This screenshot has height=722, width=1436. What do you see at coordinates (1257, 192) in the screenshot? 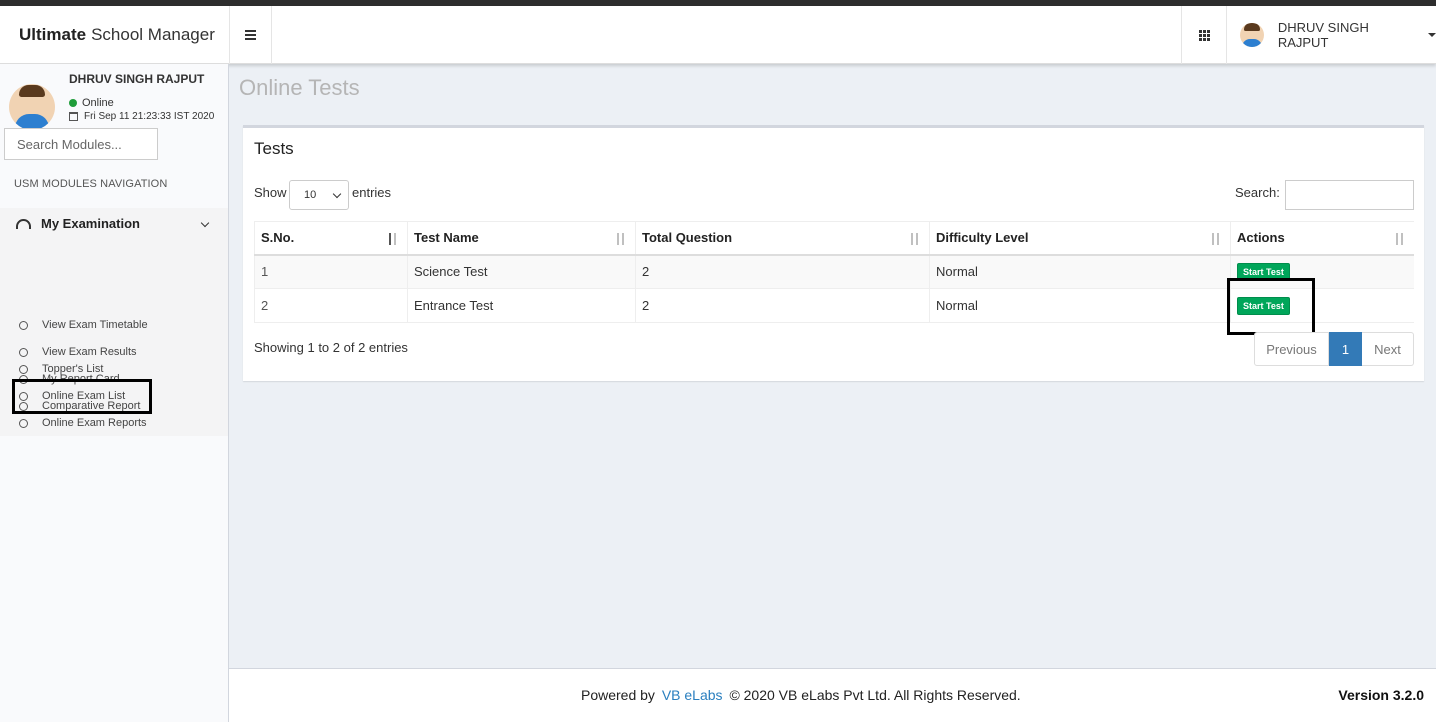
I see `search-label: Search:` at bounding box center [1257, 192].